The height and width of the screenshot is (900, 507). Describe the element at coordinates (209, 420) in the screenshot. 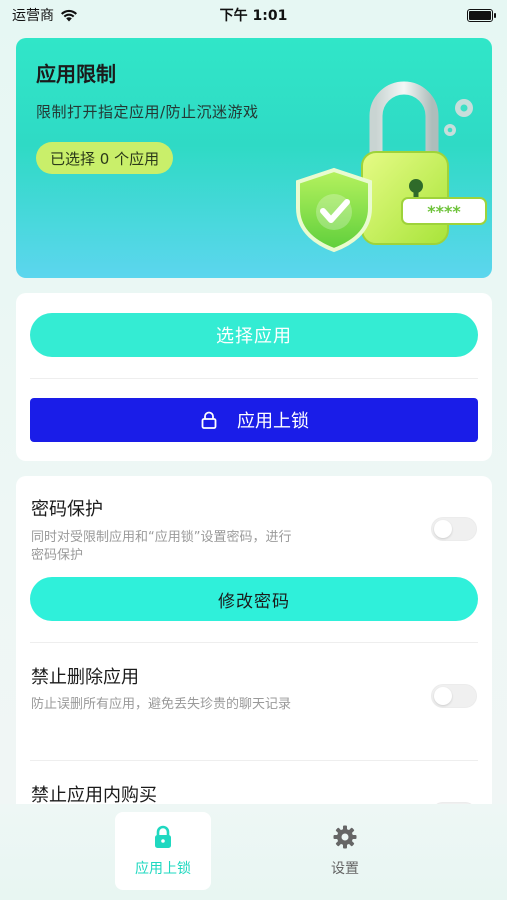

I see `lock-outline-icon` at that location.